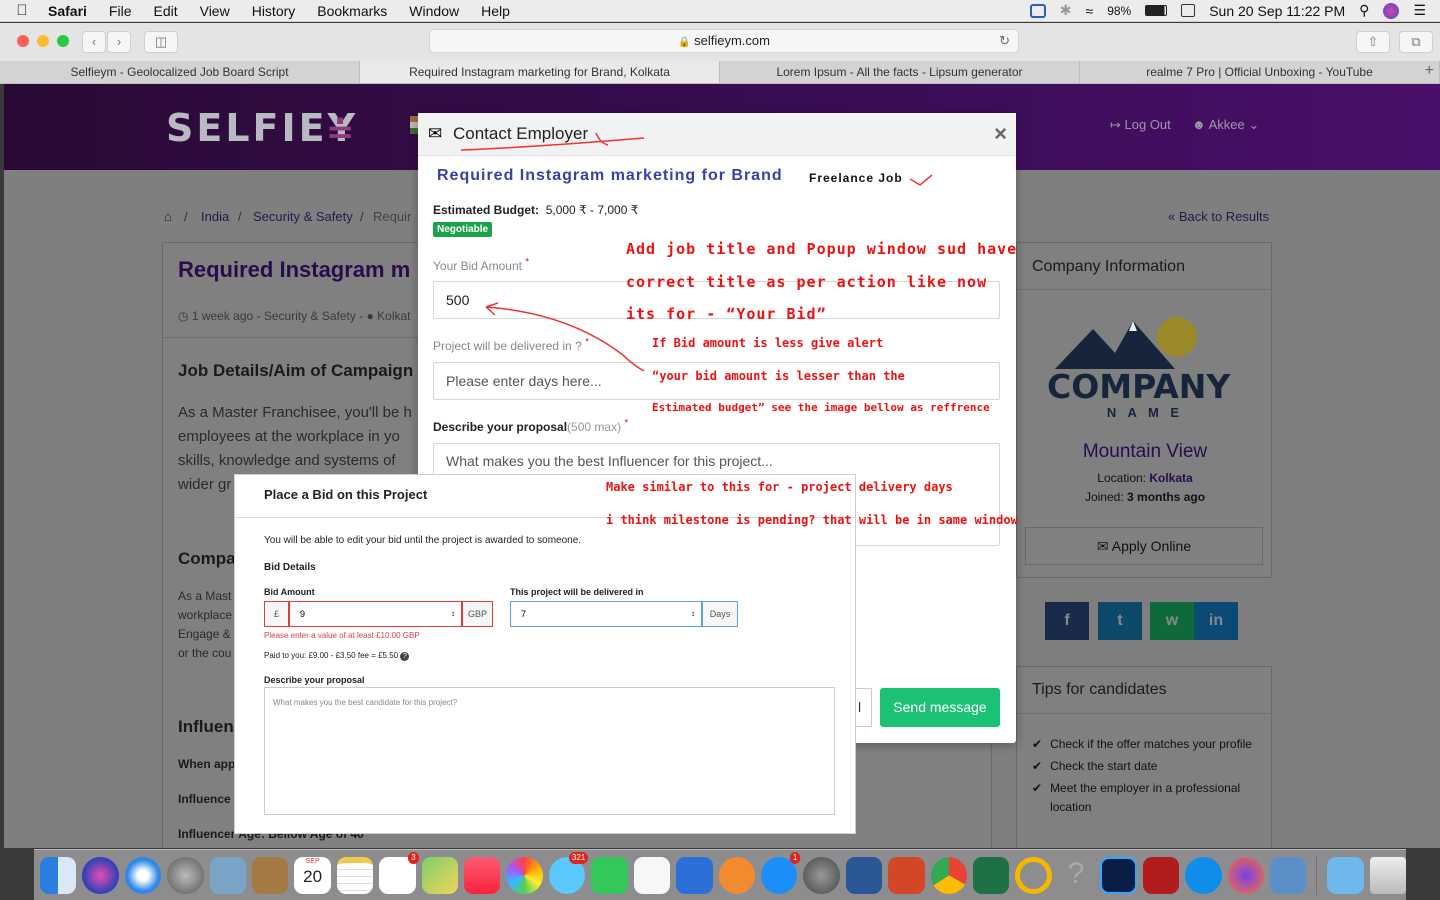  What do you see at coordinates (352, 11) in the screenshot?
I see `menu-bookmarks: Bookmarks` at bounding box center [352, 11].